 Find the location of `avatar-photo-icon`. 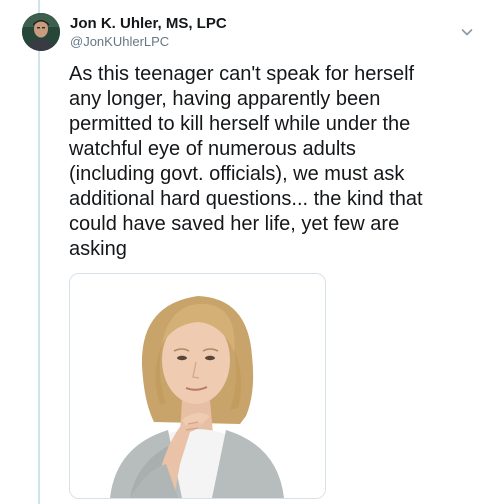

avatar-photo-icon is located at coordinates (41, 32).